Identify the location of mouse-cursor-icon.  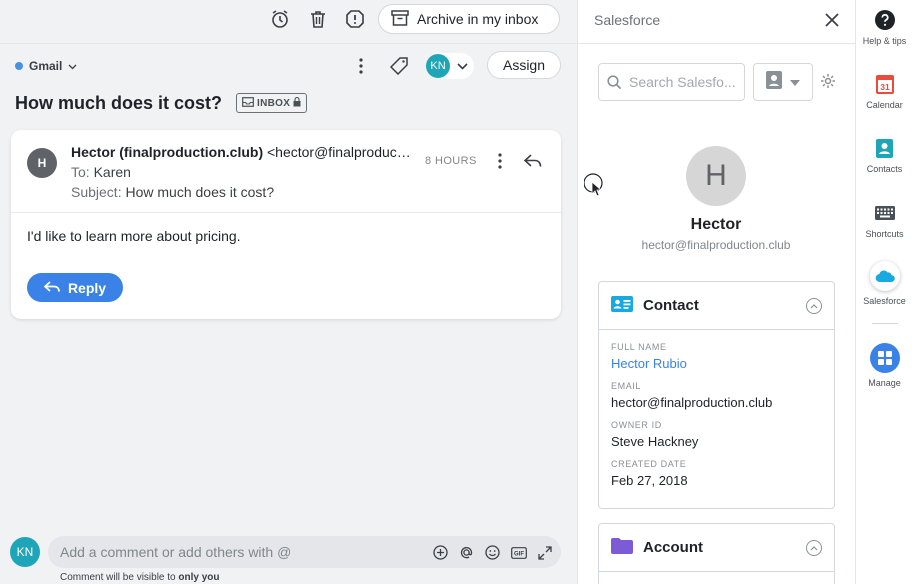
(593, 185).